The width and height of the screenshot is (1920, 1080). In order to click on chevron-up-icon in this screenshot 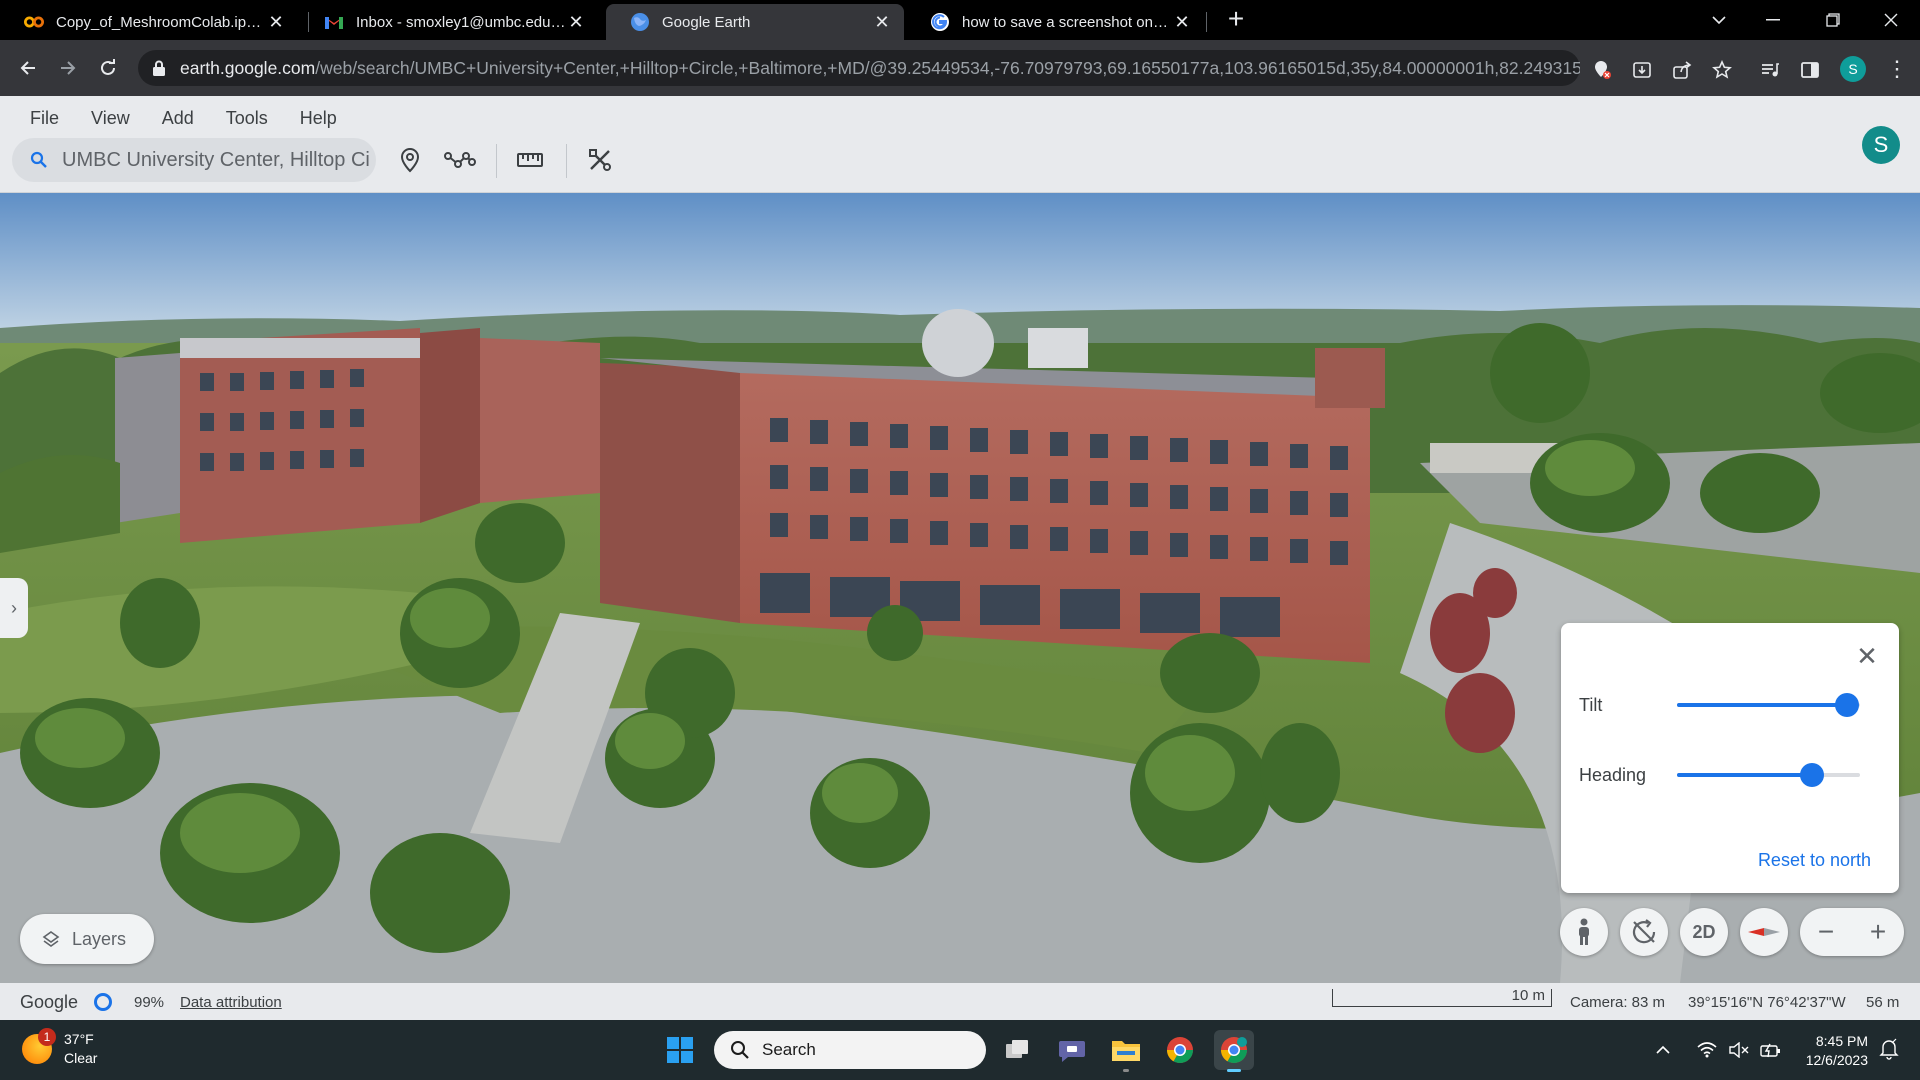, I will do `click(1663, 1050)`.